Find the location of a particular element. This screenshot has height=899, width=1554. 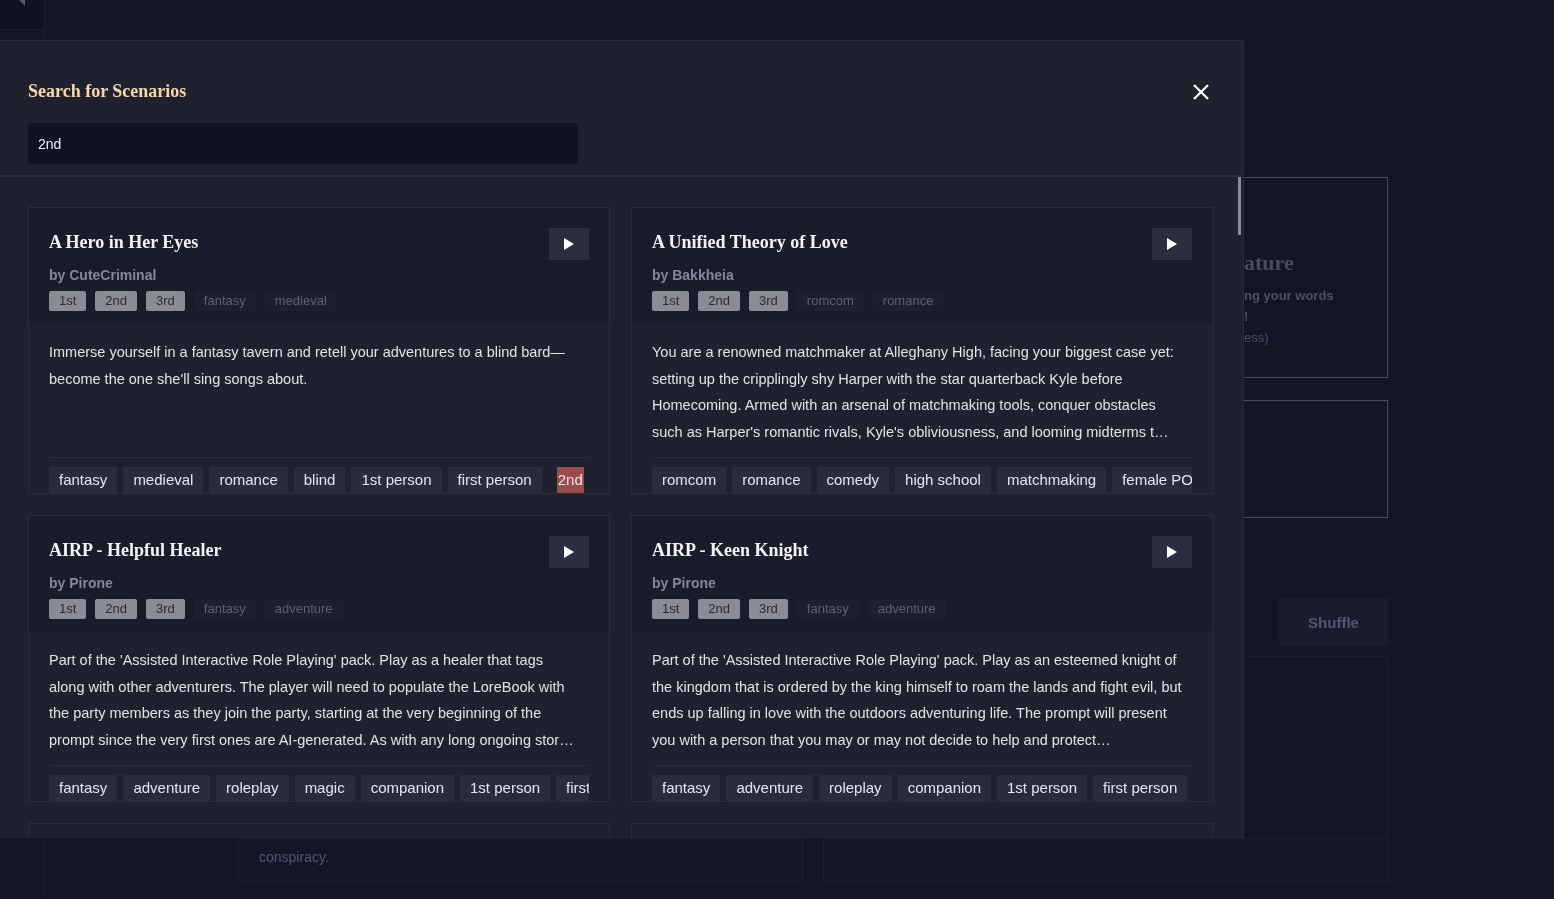

card-text: ng your words is located at coordinates (1289, 296).